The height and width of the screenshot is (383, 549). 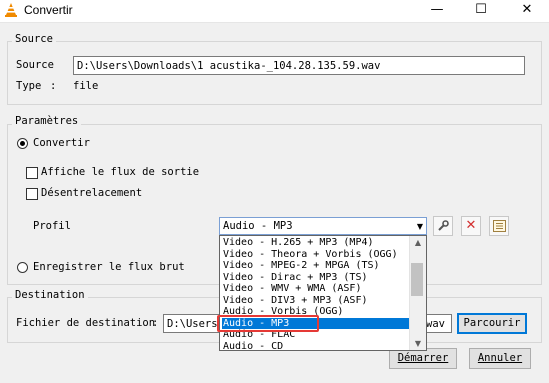 What do you see at coordinates (91, 193) in the screenshot?
I see `deinterlace-label: Désentrelacement` at bounding box center [91, 193].